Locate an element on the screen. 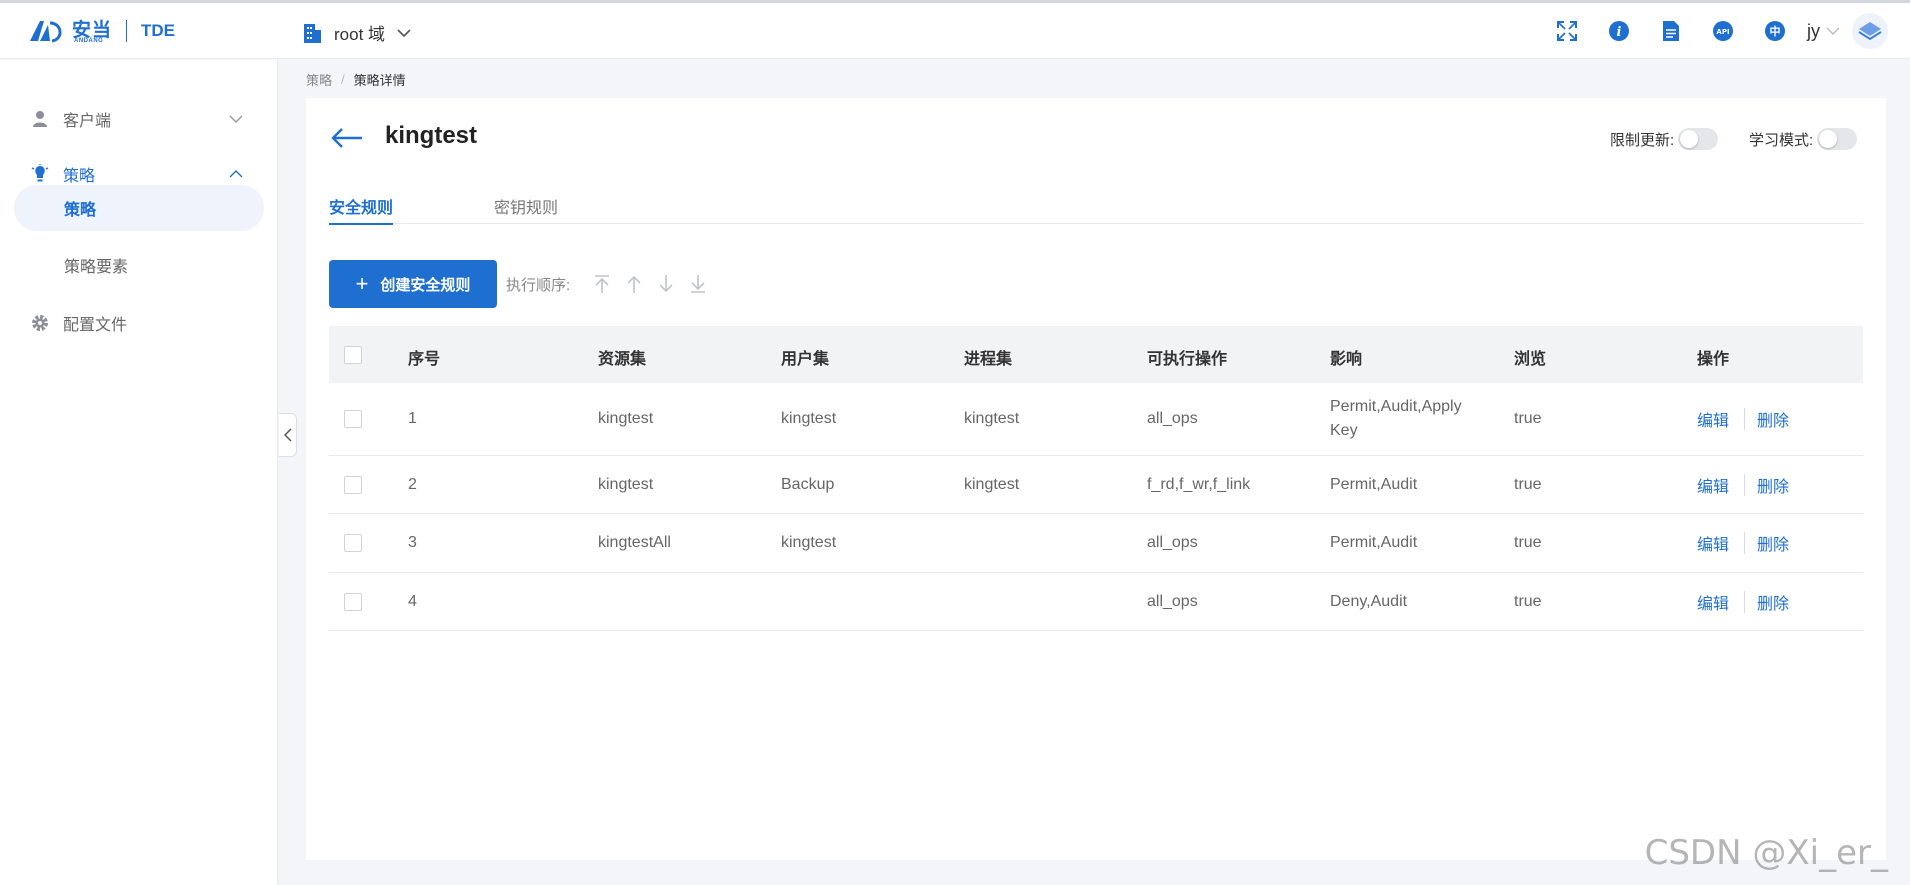 Image resolution: width=1910 pixels, height=885 pixels. logo-divider is located at coordinates (127, 31).